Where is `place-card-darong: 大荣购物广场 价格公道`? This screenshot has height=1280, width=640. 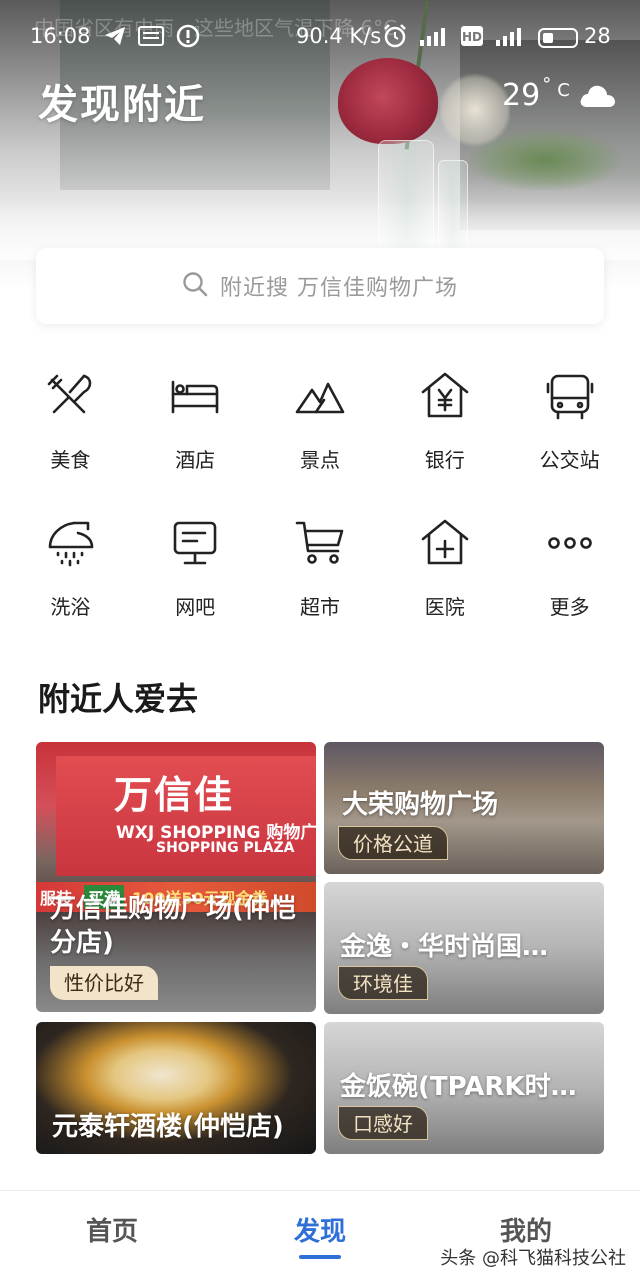 place-card-darong: 大荣购物广场 价格公道 is located at coordinates (464, 808).